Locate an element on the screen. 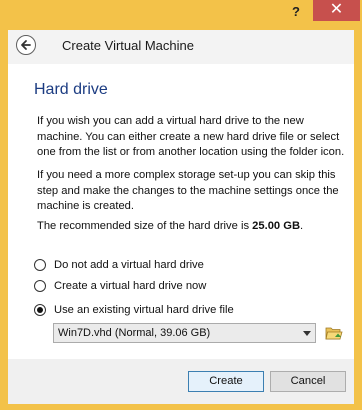 This screenshot has width=362, height=410. cancel-button: Cancel is located at coordinates (308, 381).